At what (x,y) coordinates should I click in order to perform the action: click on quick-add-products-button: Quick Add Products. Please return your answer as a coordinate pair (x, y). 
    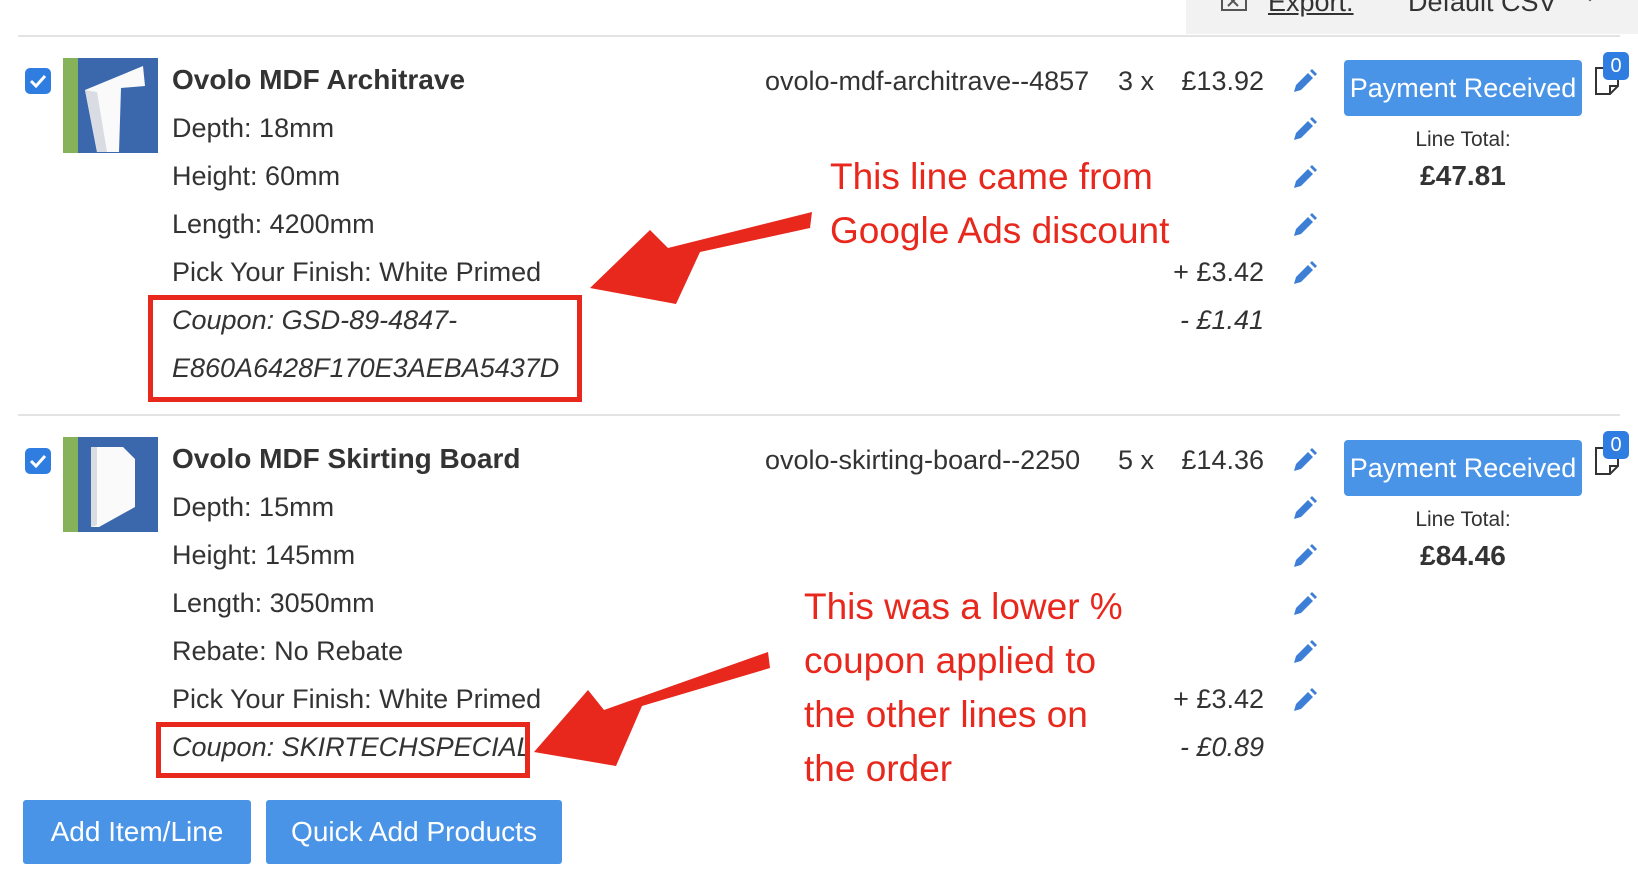
    Looking at the image, I should click on (414, 832).